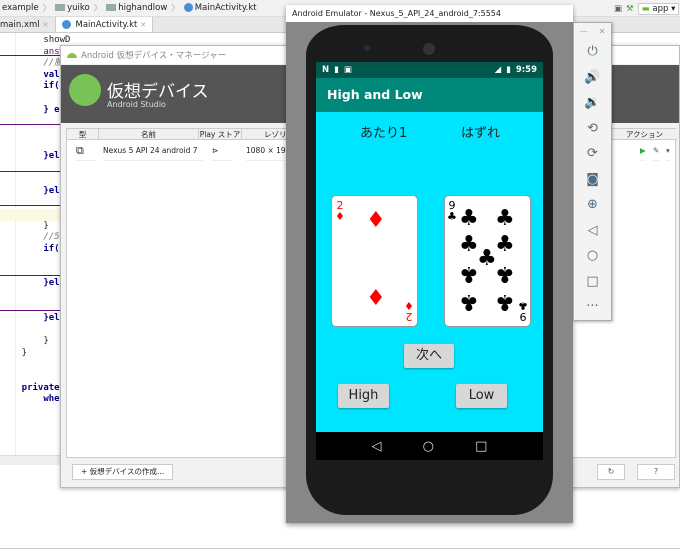 The width and height of the screenshot is (680, 555). What do you see at coordinates (367, 48) in the screenshot?
I see `sensor` at bounding box center [367, 48].